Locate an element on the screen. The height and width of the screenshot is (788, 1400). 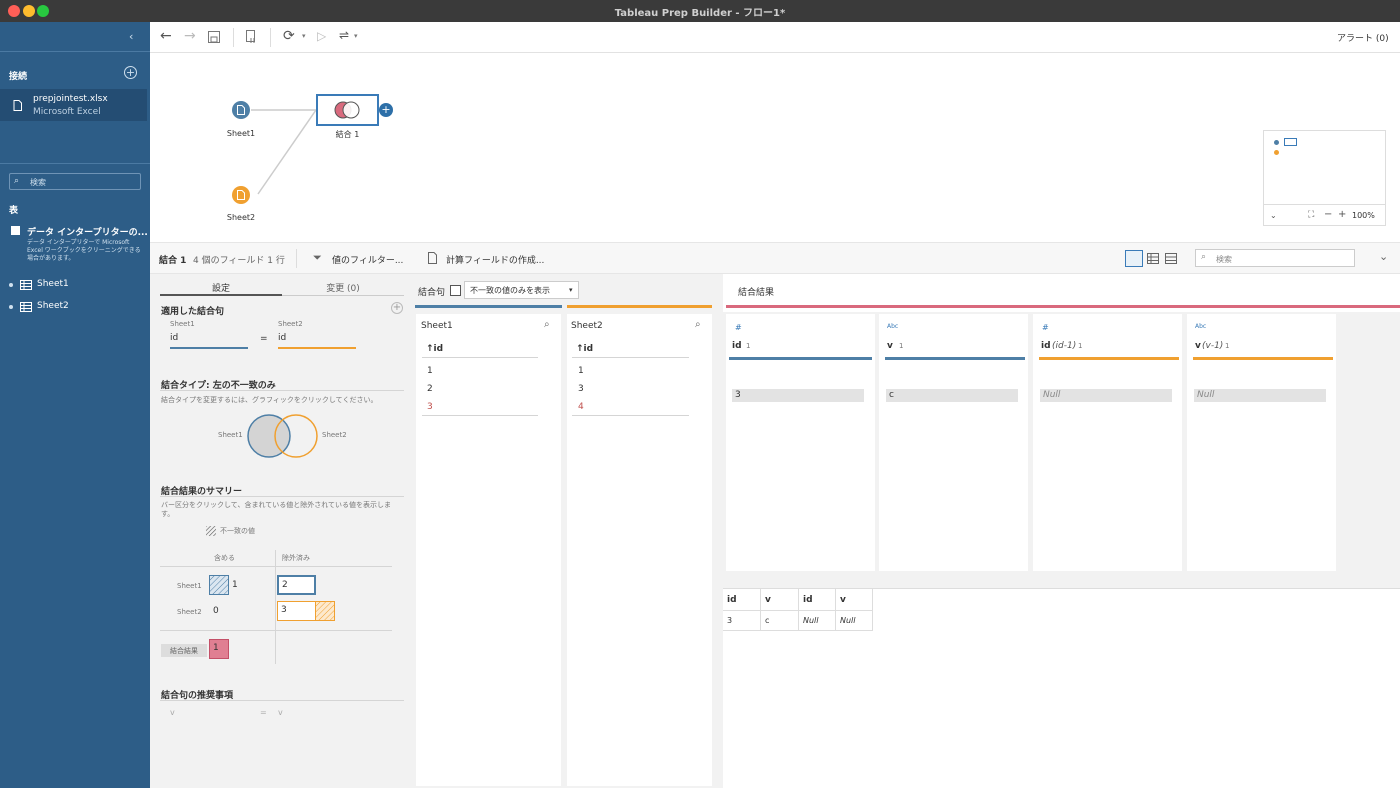
value-bar: 3 is located at coordinates (798, 395).